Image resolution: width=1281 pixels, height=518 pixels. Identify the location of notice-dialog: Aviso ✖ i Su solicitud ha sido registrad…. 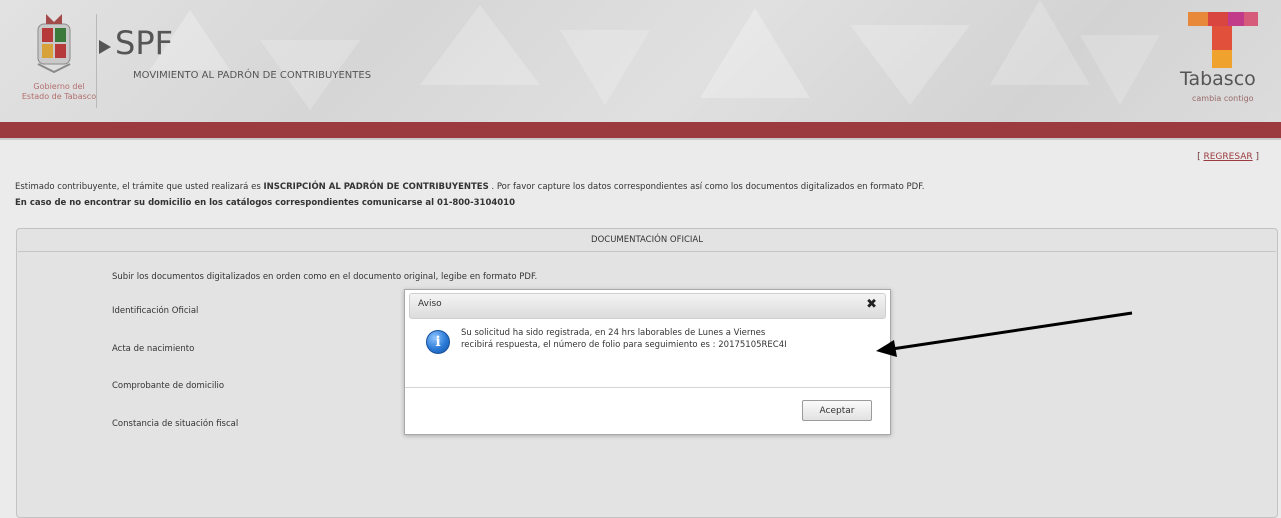
(647, 362).